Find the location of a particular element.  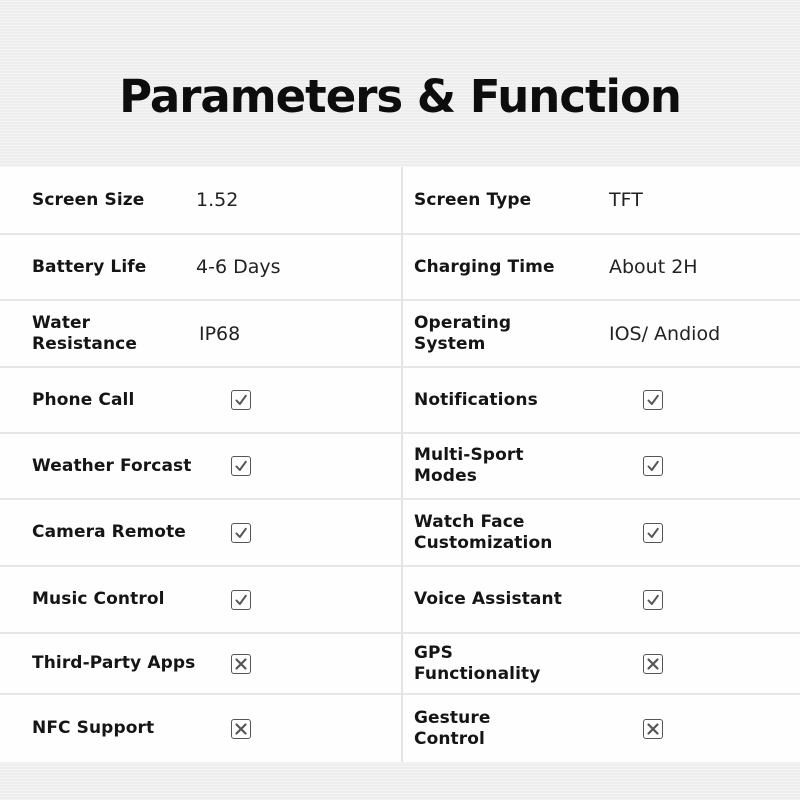

function-label: Multi-Sport Modes is located at coordinates (469, 465).